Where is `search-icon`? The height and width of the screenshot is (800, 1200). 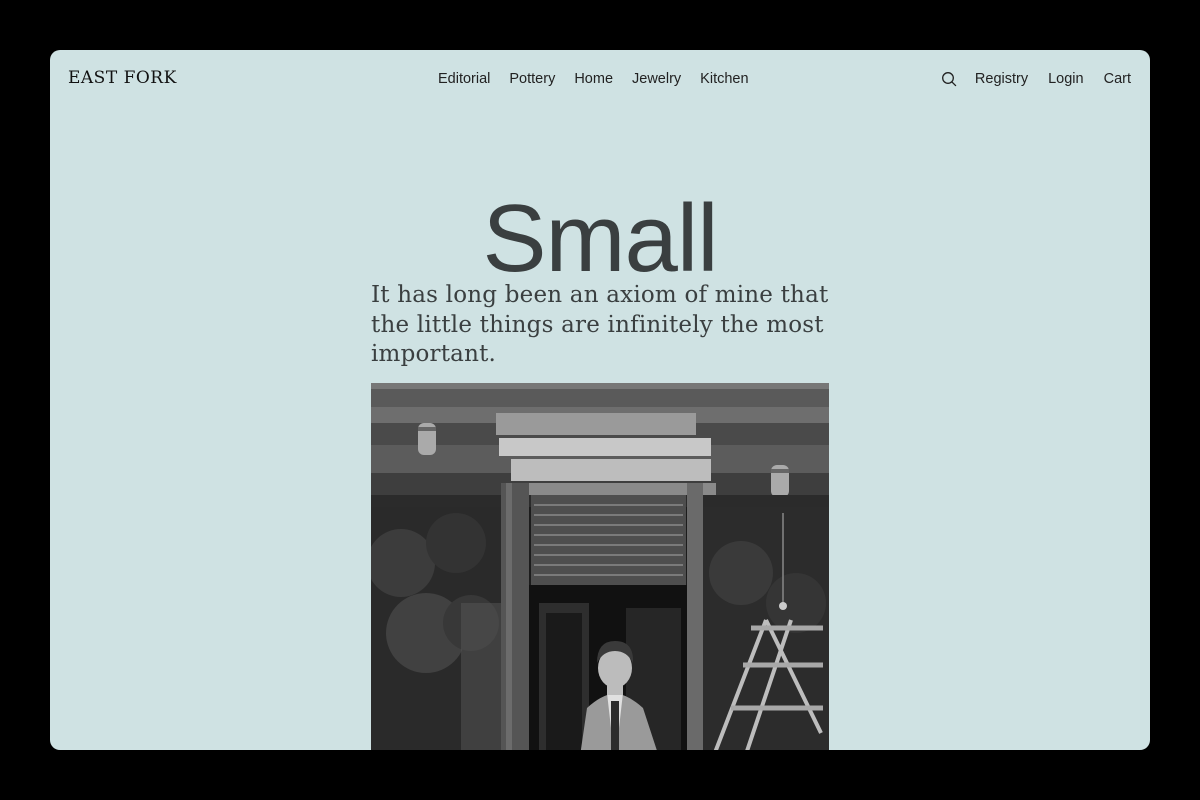 search-icon is located at coordinates (949, 79).